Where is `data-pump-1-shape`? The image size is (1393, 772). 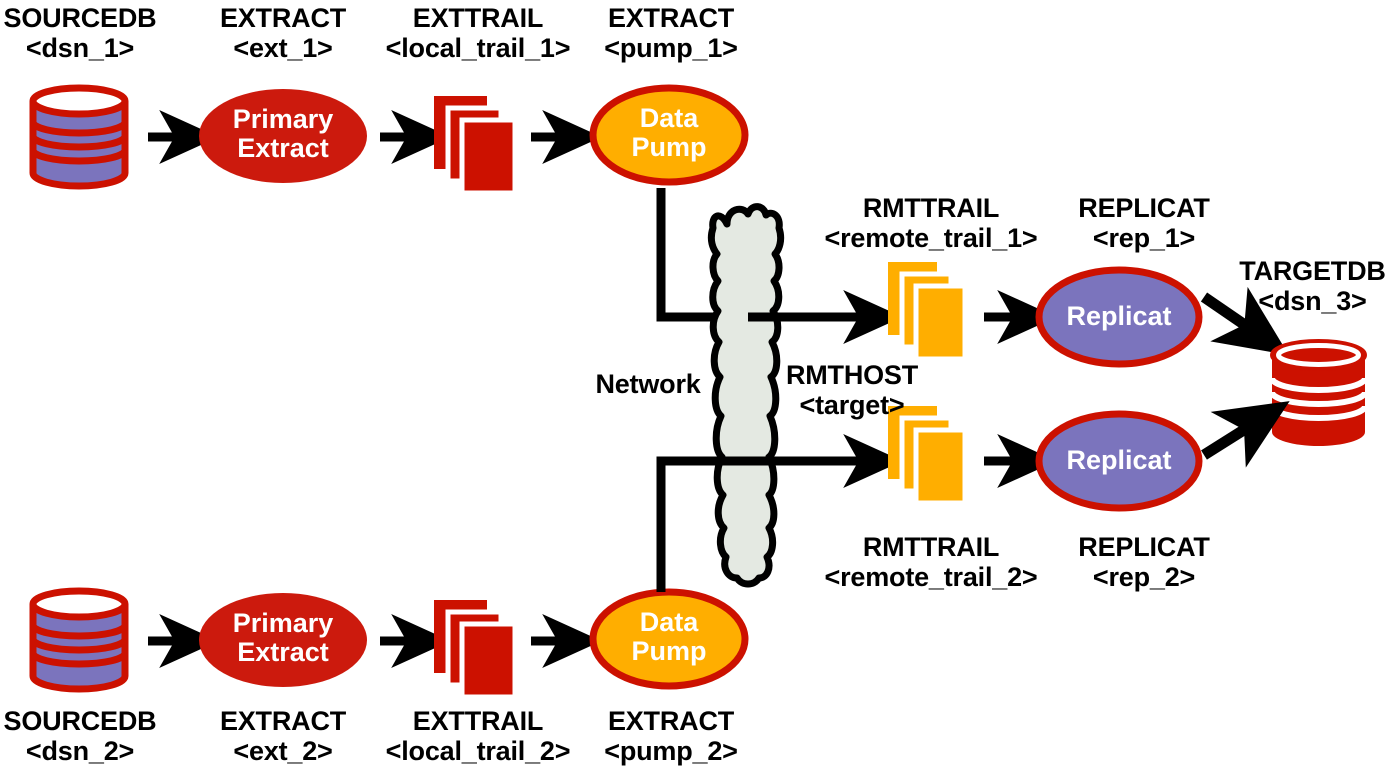 data-pump-1-shape is located at coordinates (669, 135).